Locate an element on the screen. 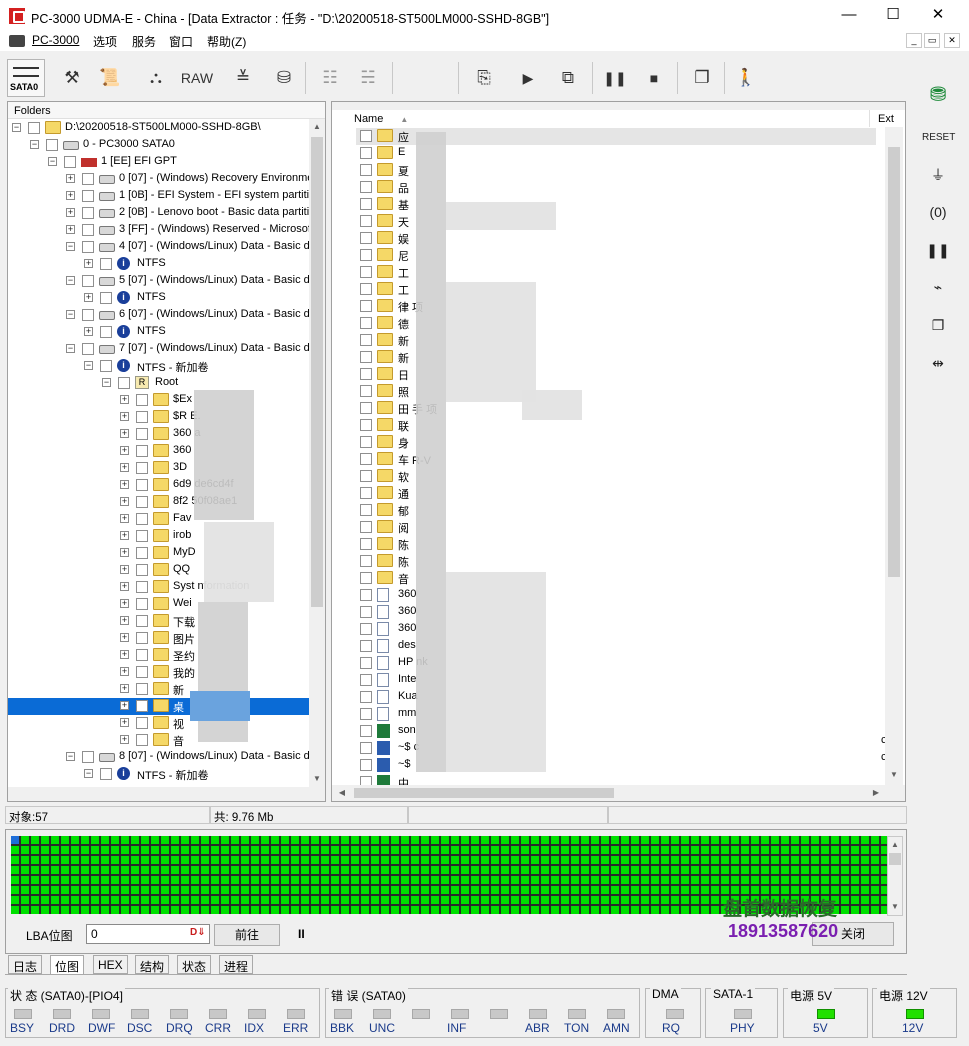 Image resolution: width=969 pixels, height=1046 pixels. copy-windows-icon: ❐ is located at coordinates (702, 78).